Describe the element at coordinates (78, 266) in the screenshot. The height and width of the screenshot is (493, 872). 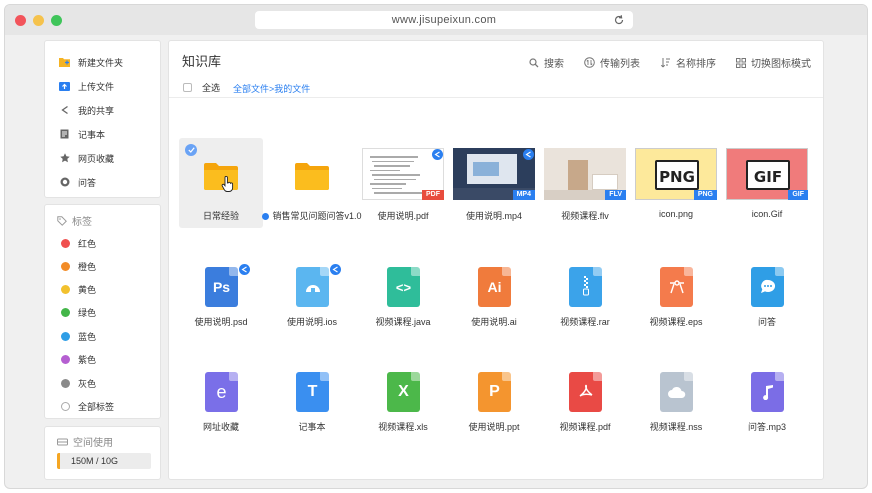
I see `tag-orange: 橙色` at that location.